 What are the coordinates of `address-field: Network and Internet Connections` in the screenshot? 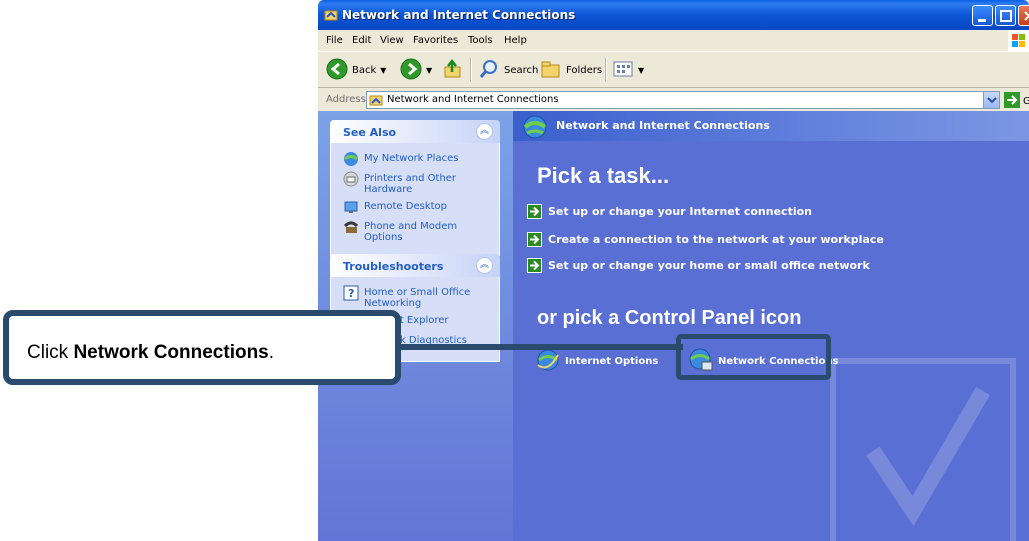 It's located at (683, 100).